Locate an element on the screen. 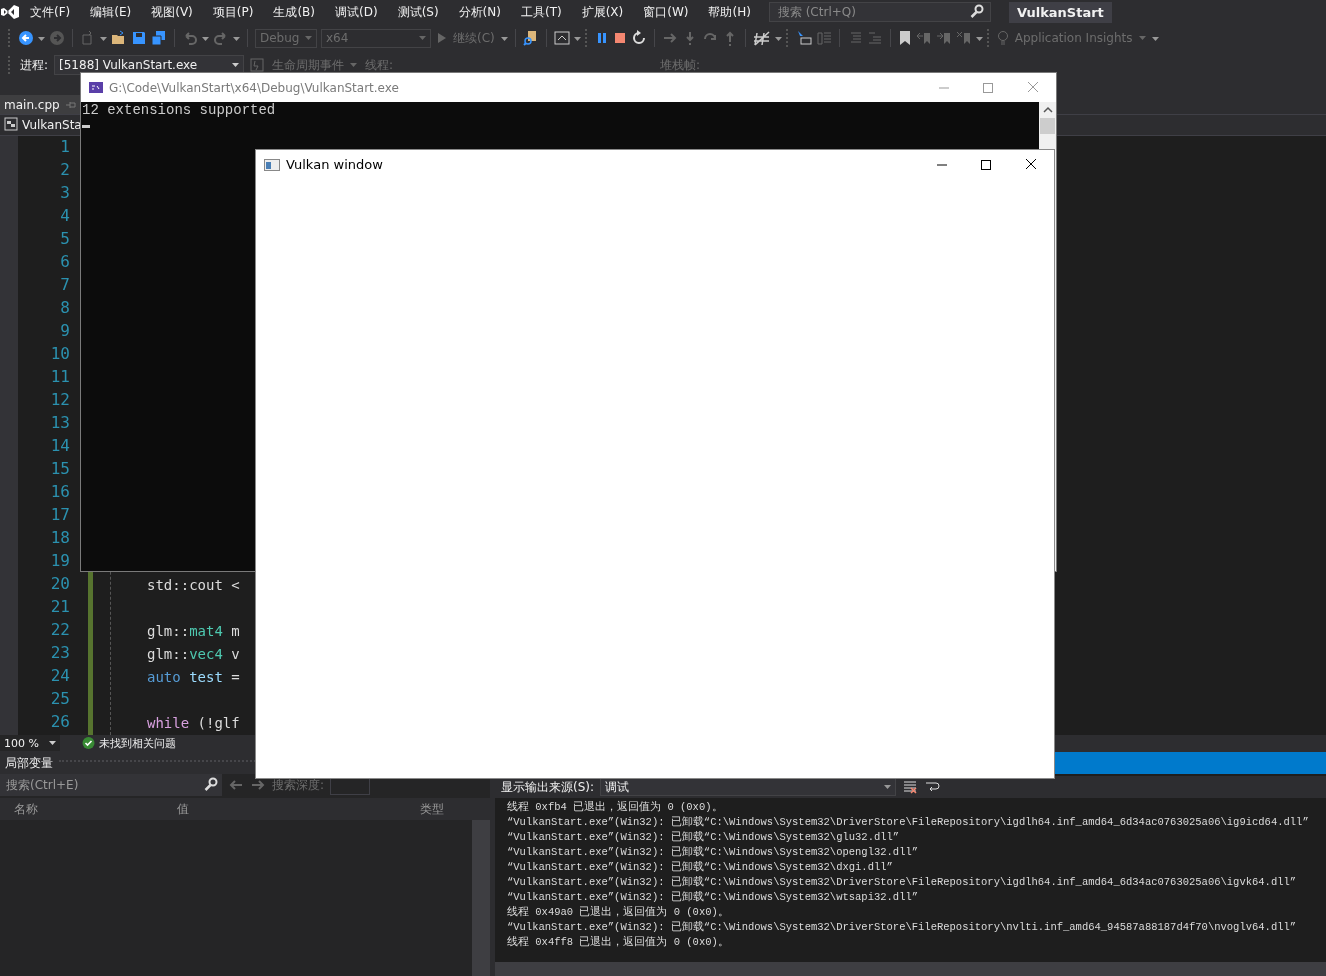 This screenshot has height=976, width=1326. output-line: 线程 0x4ff8 已退出，返回值为 0 (0x0)。 is located at coordinates (618, 942).